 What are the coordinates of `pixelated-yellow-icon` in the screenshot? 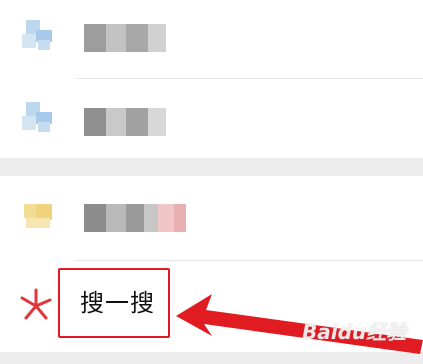 It's located at (39, 217).